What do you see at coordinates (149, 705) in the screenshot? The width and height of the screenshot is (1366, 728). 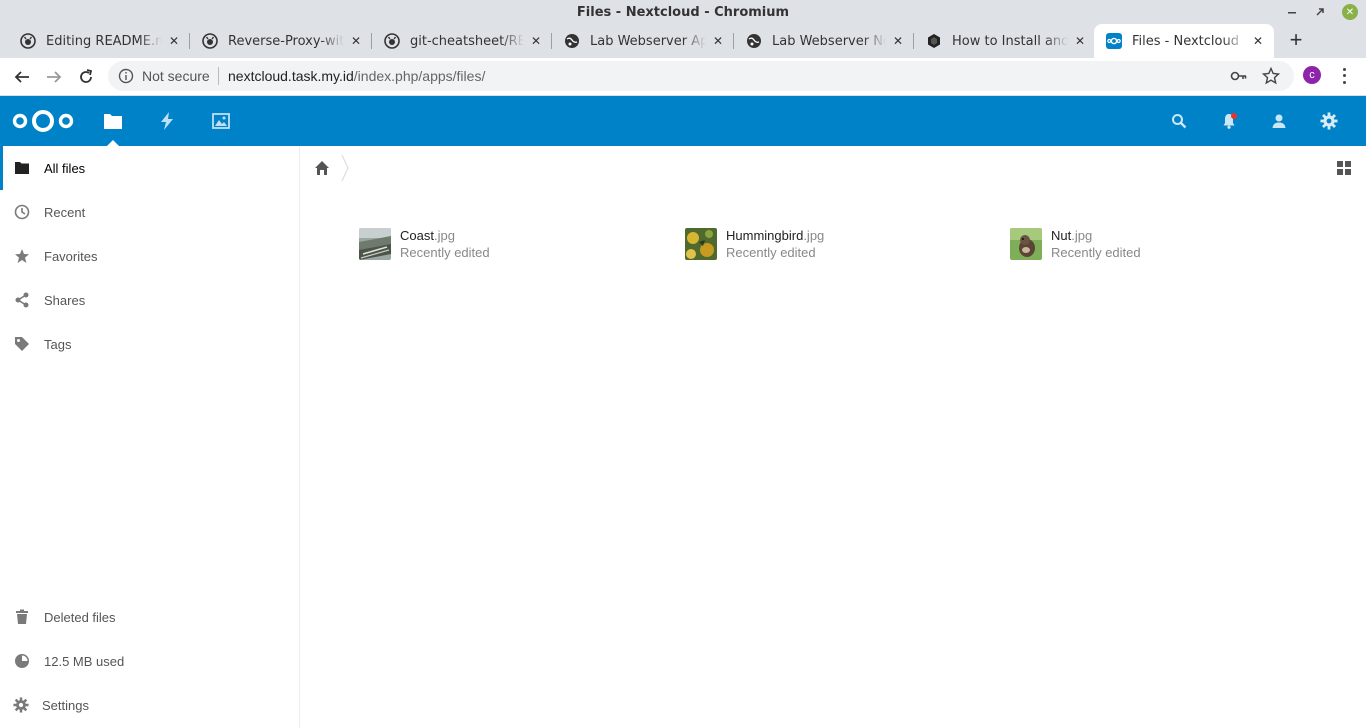 I see `sidebar-settings: Settings` at bounding box center [149, 705].